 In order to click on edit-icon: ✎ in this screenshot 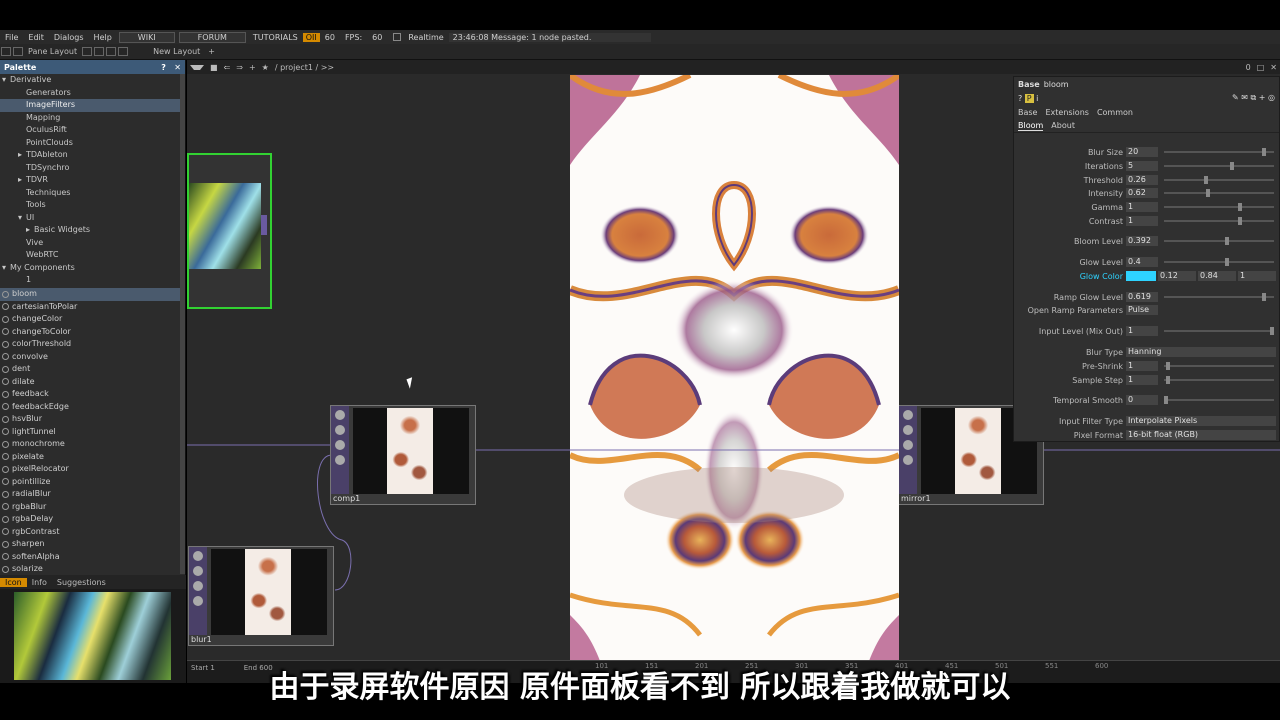, I will do `click(1235, 97)`.